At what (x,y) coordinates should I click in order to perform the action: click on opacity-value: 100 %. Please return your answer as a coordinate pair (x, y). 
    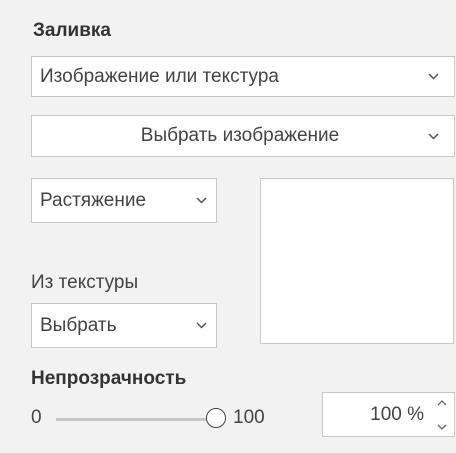
    Looking at the image, I should click on (397, 414).